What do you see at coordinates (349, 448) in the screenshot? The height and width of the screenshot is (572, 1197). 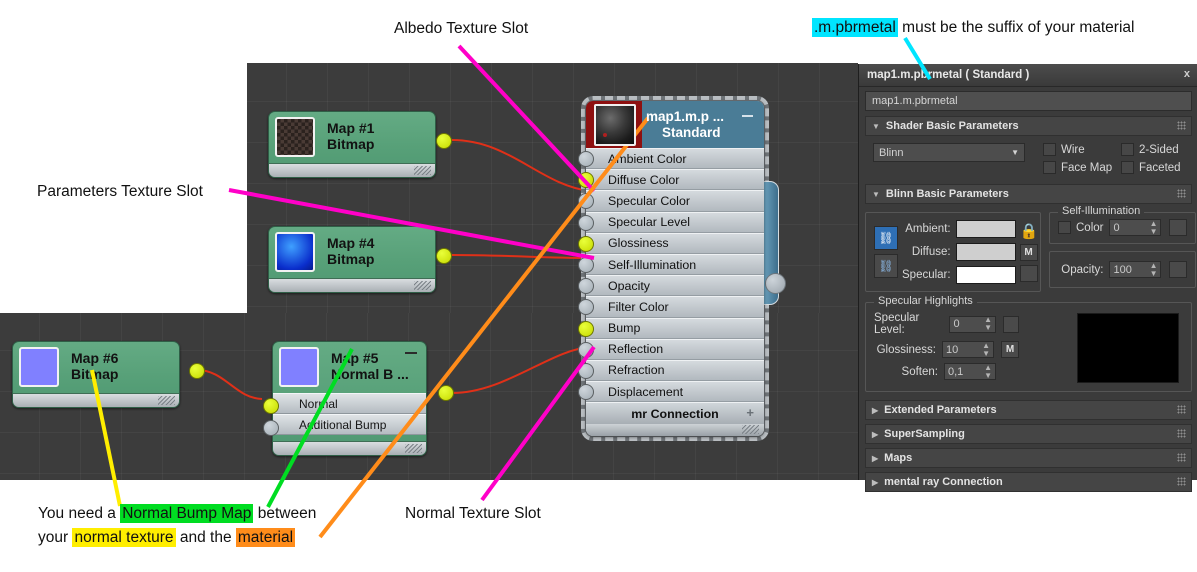 I see `node-map5-footer` at bounding box center [349, 448].